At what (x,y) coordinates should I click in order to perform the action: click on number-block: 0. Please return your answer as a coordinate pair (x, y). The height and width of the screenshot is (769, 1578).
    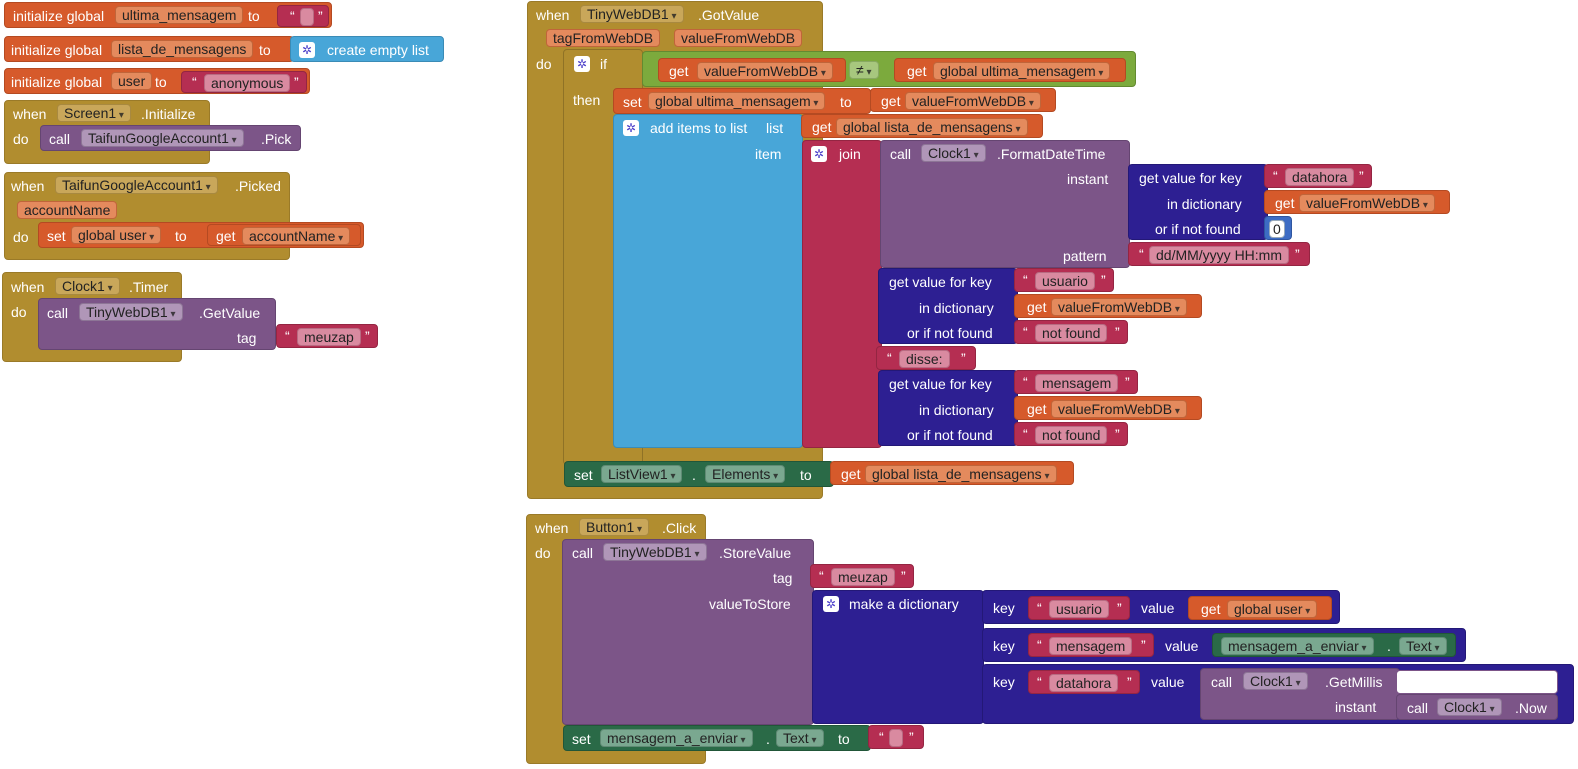
    Looking at the image, I should click on (1278, 228).